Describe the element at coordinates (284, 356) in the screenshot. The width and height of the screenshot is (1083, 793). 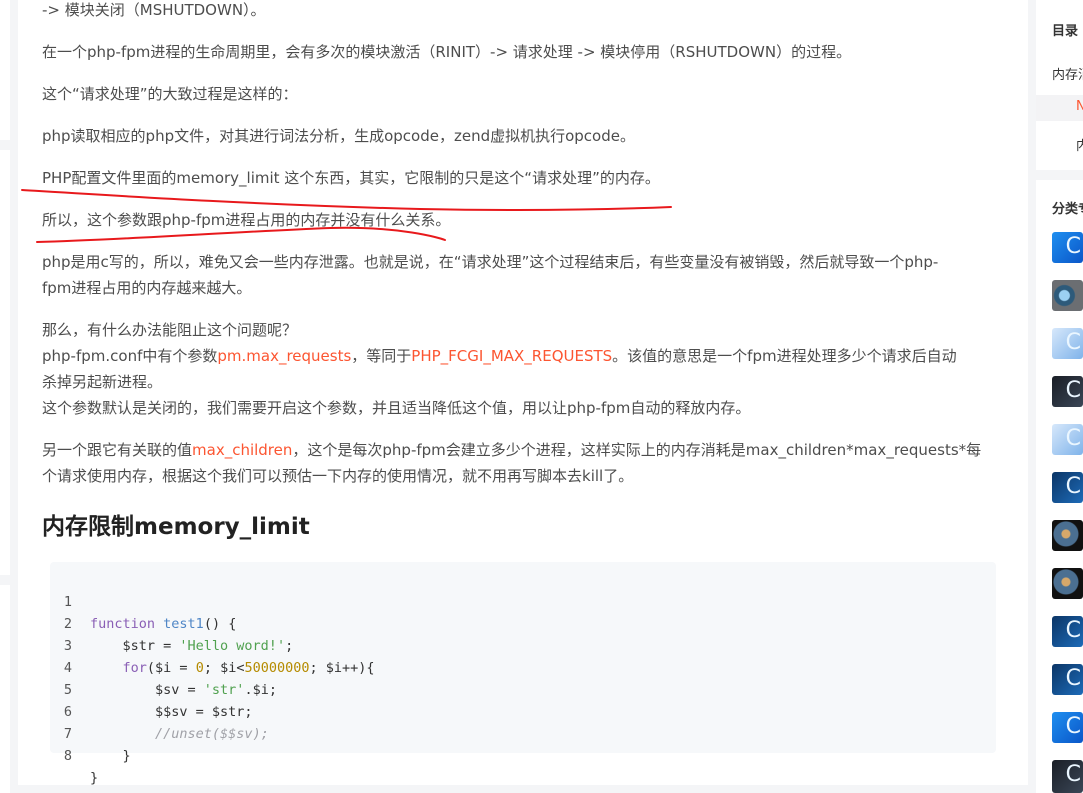
I see `keyword-pm-max-requests: pm.max_requests` at that location.